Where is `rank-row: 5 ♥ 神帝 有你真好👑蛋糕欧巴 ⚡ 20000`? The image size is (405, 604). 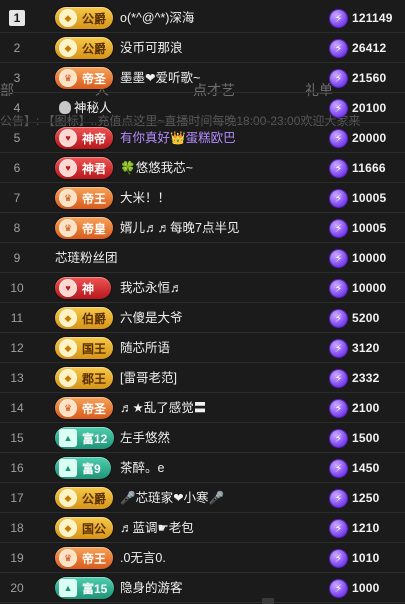
rank-row: 5 ♥ 神帝 有你真好👑蛋糕欧巴 ⚡ 20000 is located at coordinates (202, 138).